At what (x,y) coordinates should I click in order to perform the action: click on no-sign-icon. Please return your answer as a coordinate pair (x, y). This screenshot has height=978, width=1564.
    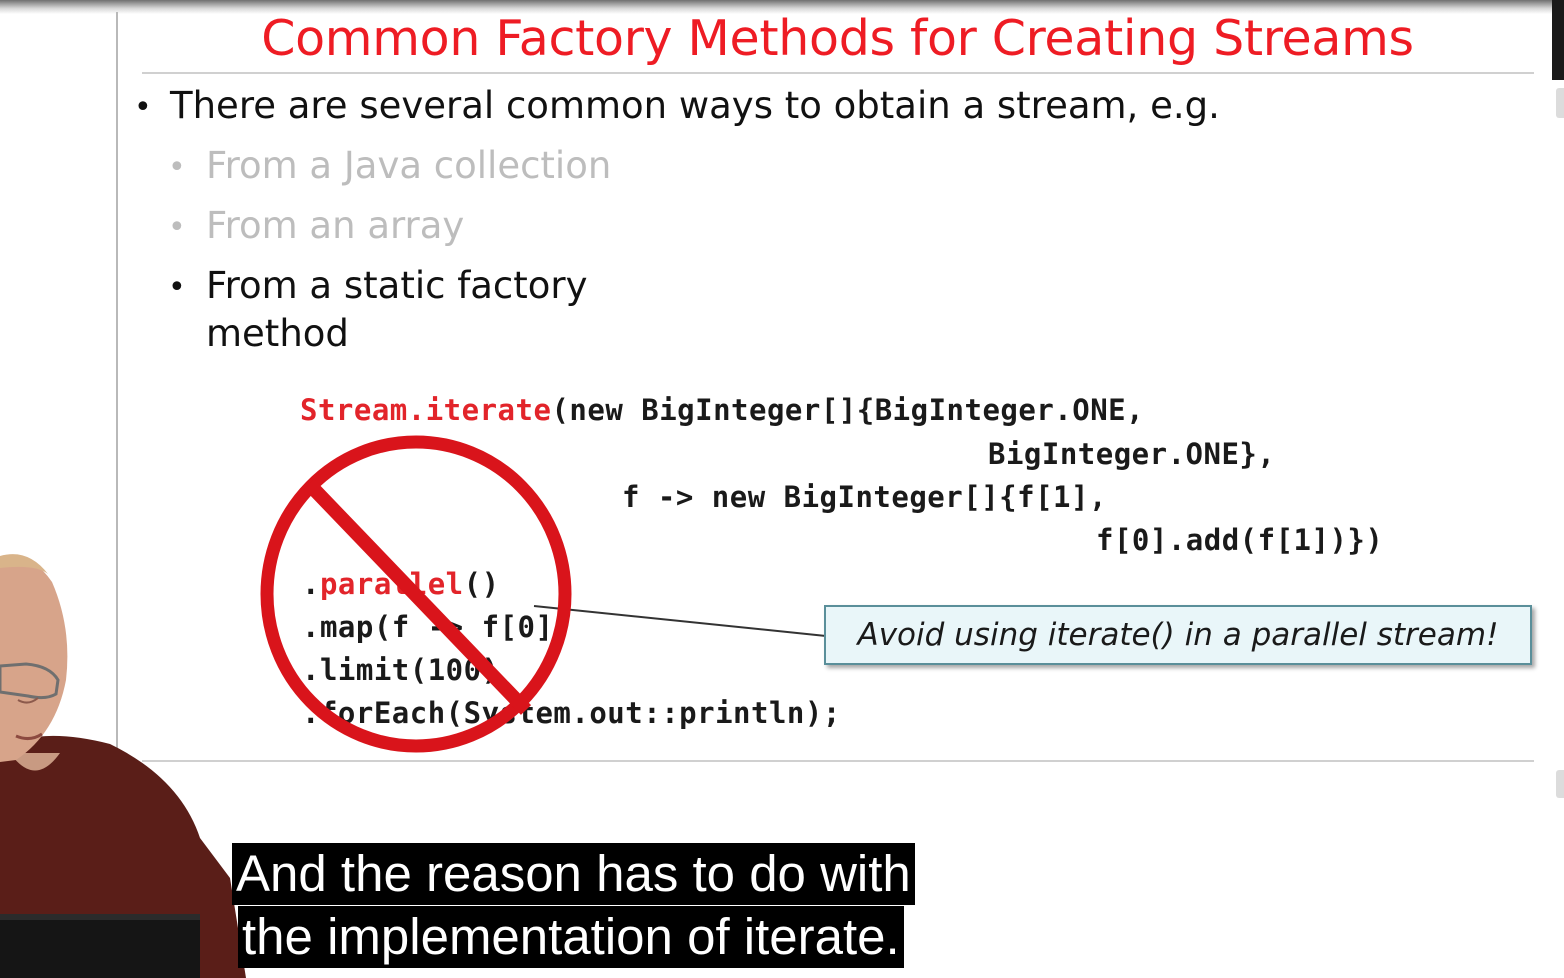
    Looking at the image, I should click on (416, 594).